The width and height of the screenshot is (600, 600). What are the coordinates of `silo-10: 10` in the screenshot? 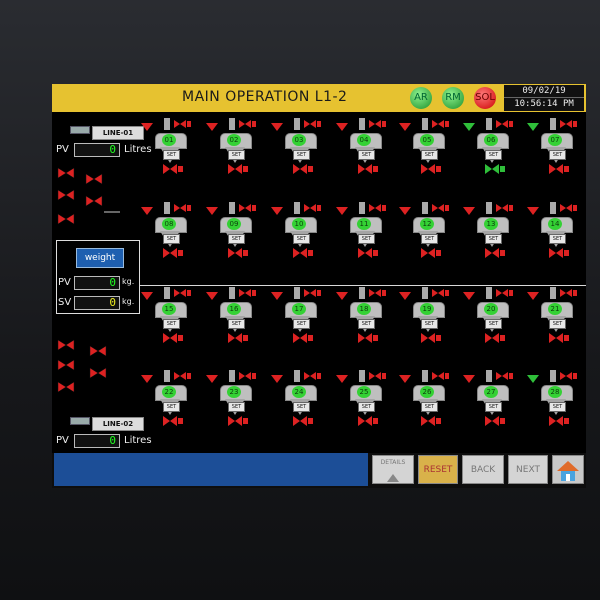 It's located at (300, 232).